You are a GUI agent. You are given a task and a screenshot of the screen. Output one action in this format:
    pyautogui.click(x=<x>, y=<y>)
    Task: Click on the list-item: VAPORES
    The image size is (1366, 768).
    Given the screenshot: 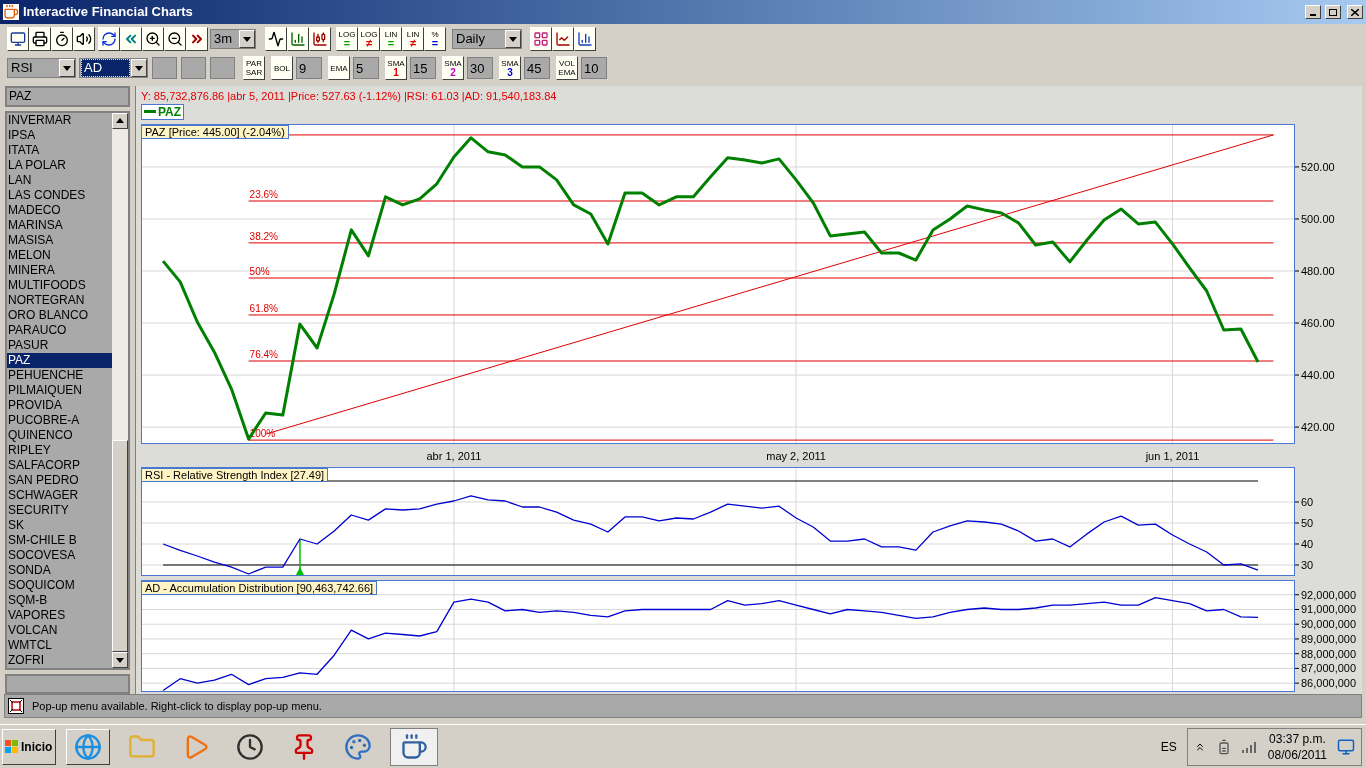 What is the action you would take?
    pyautogui.click(x=59, y=615)
    